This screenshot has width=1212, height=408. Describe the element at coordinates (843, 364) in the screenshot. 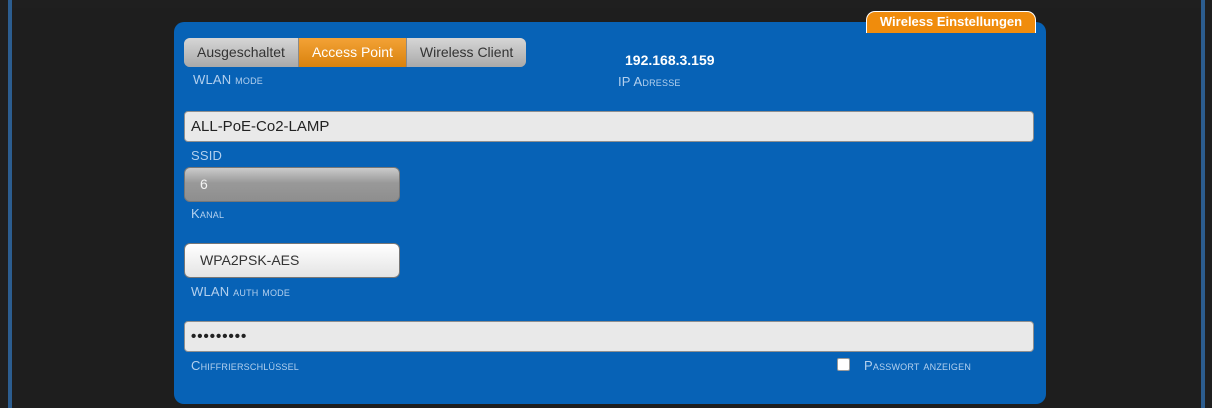

I see `show-password-checkbox` at that location.